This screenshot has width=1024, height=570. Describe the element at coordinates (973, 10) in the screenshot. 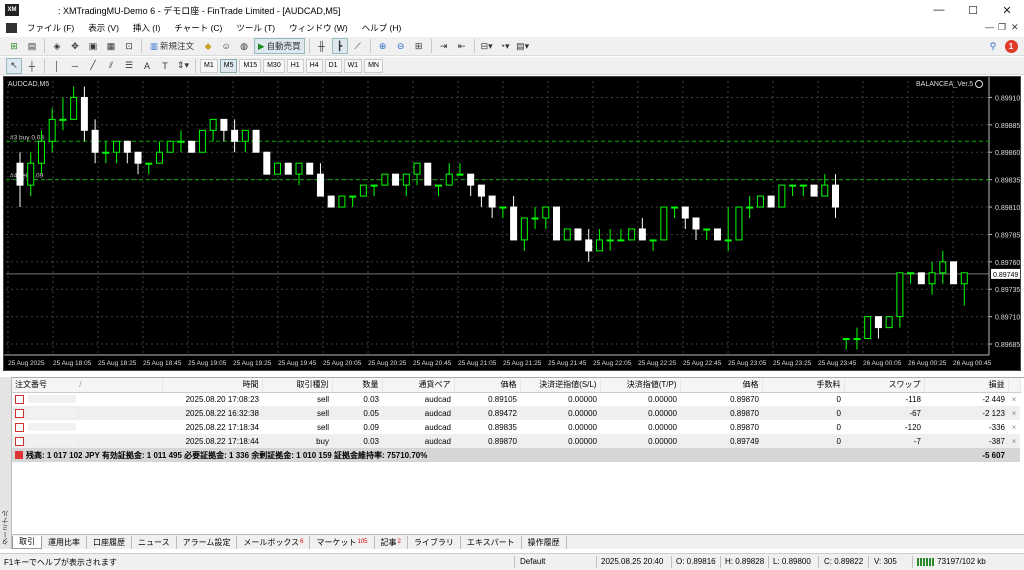

I see `maximize-button: ☐` at that location.